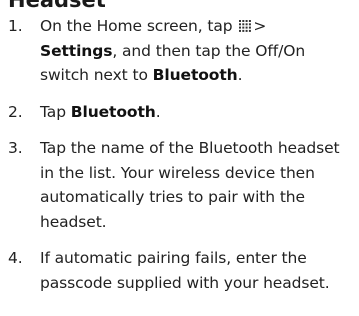 The image size is (359, 316). What do you see at coordinates (57, 6) in the screenshot?
I see `section-heading: Headset` at bounding box center [57, 6].